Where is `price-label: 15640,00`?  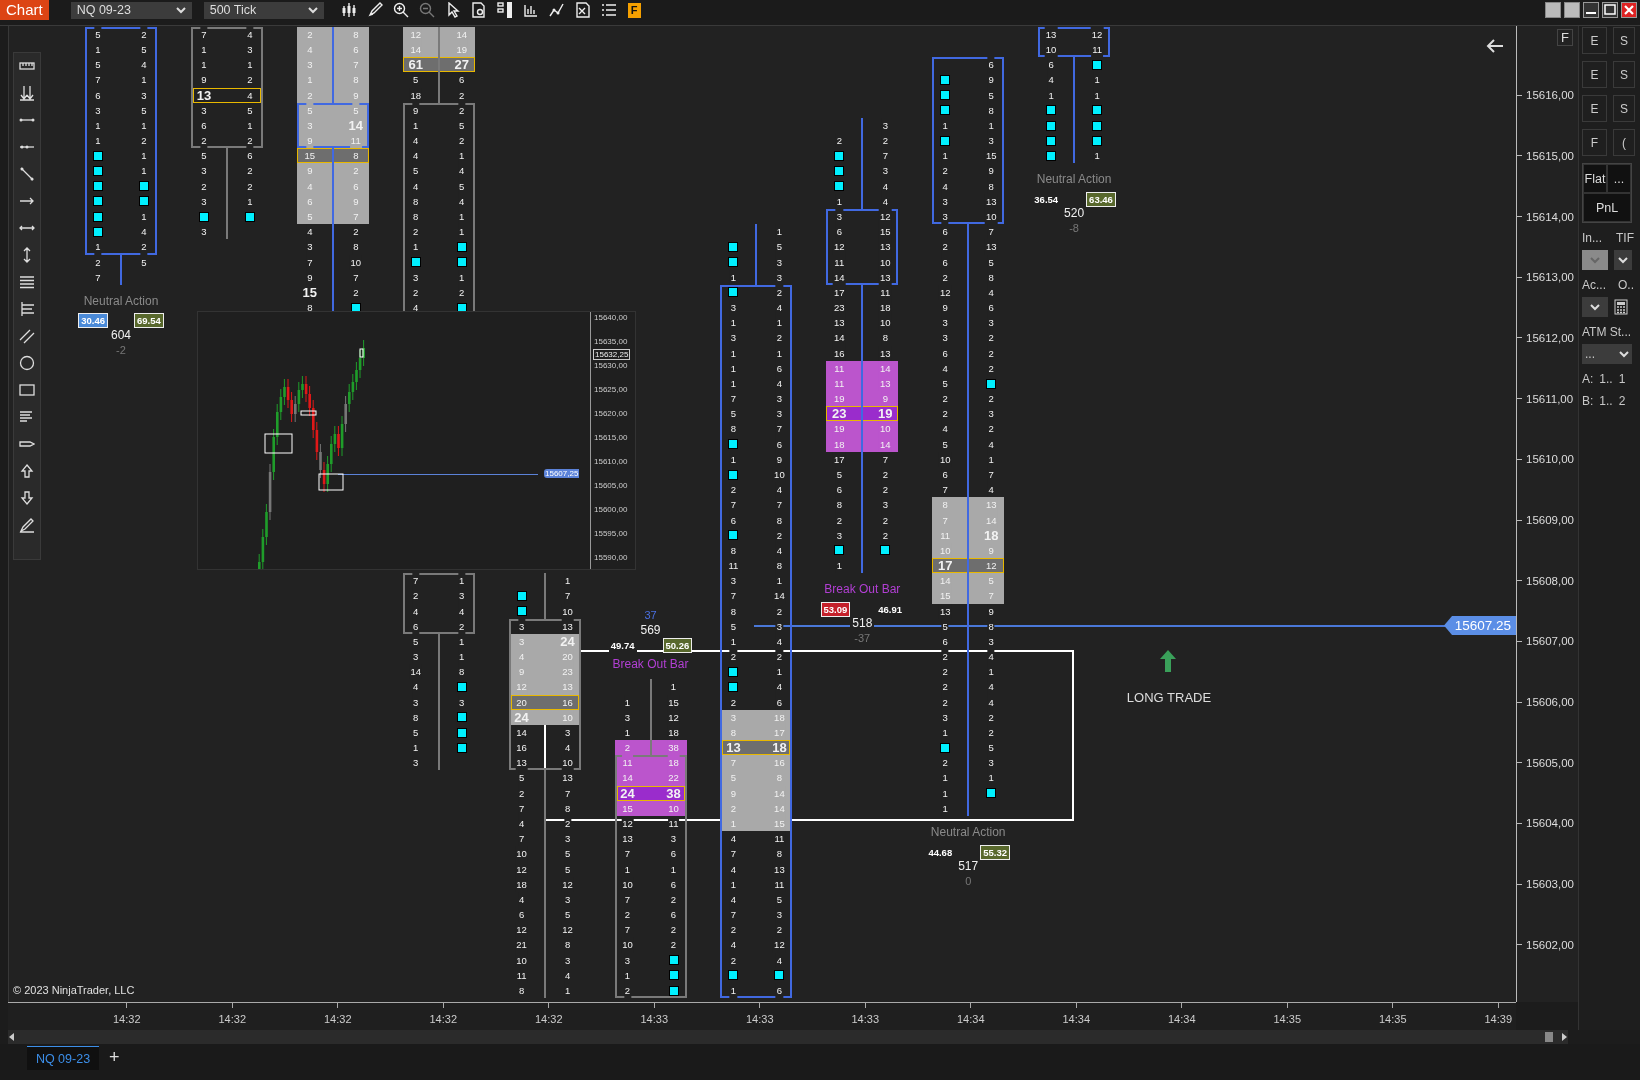 price-label: 15640,00 is located at coordinates (611, 317).